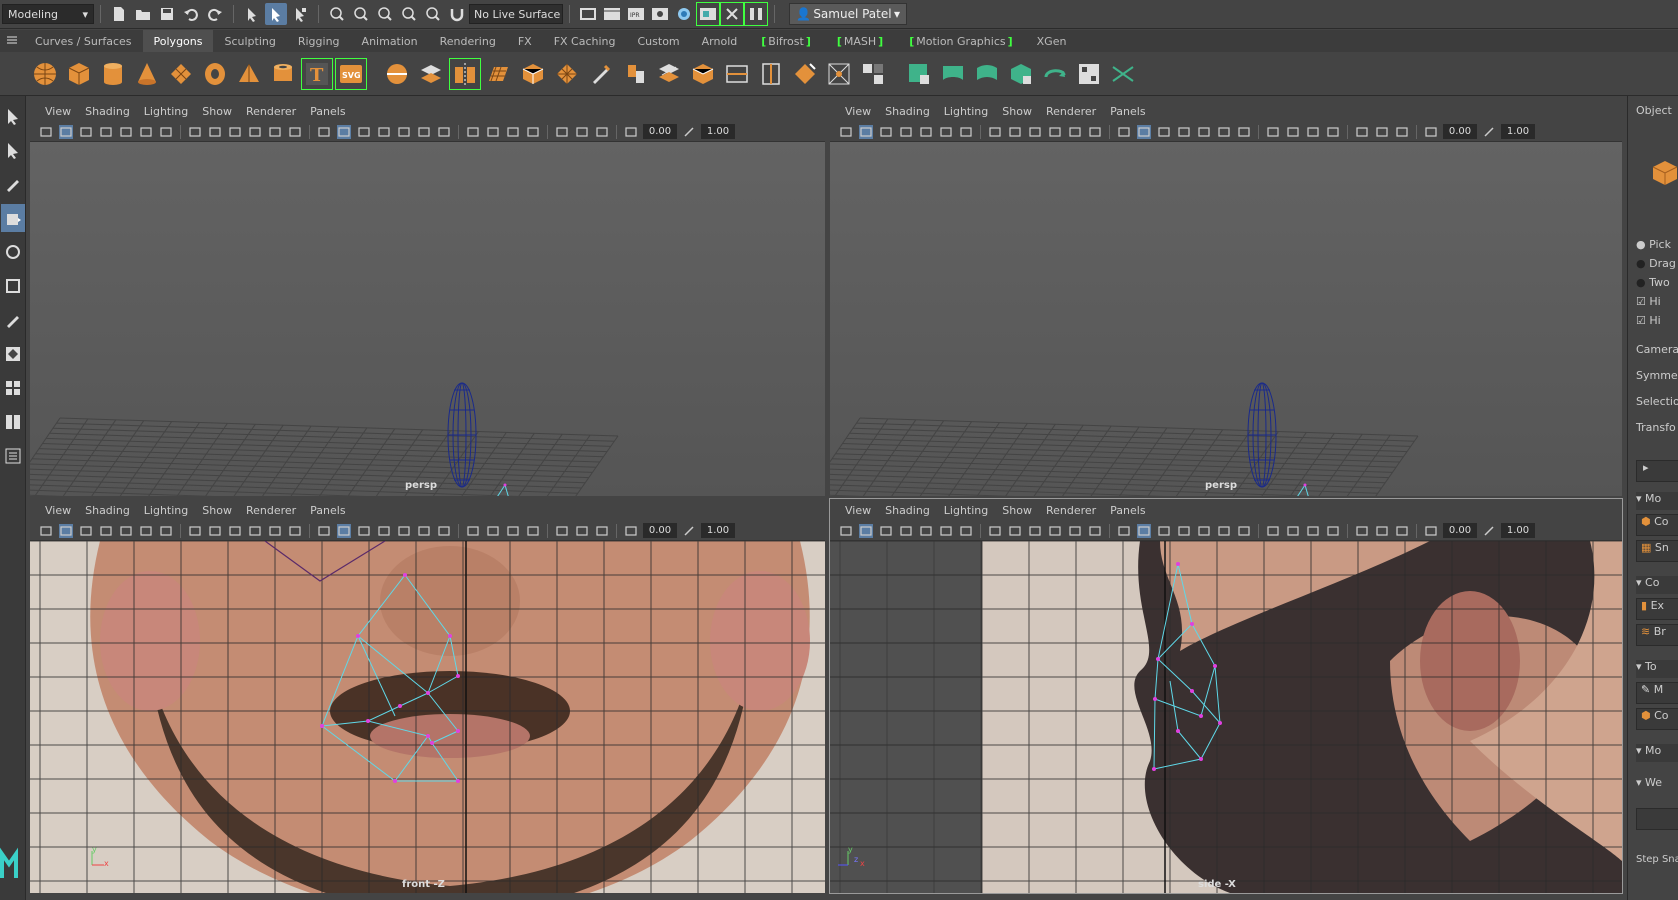 The height and width of the screenshot is (900, 1678). I want to click on panel-menu-panels: Panels, so click(327, 111).